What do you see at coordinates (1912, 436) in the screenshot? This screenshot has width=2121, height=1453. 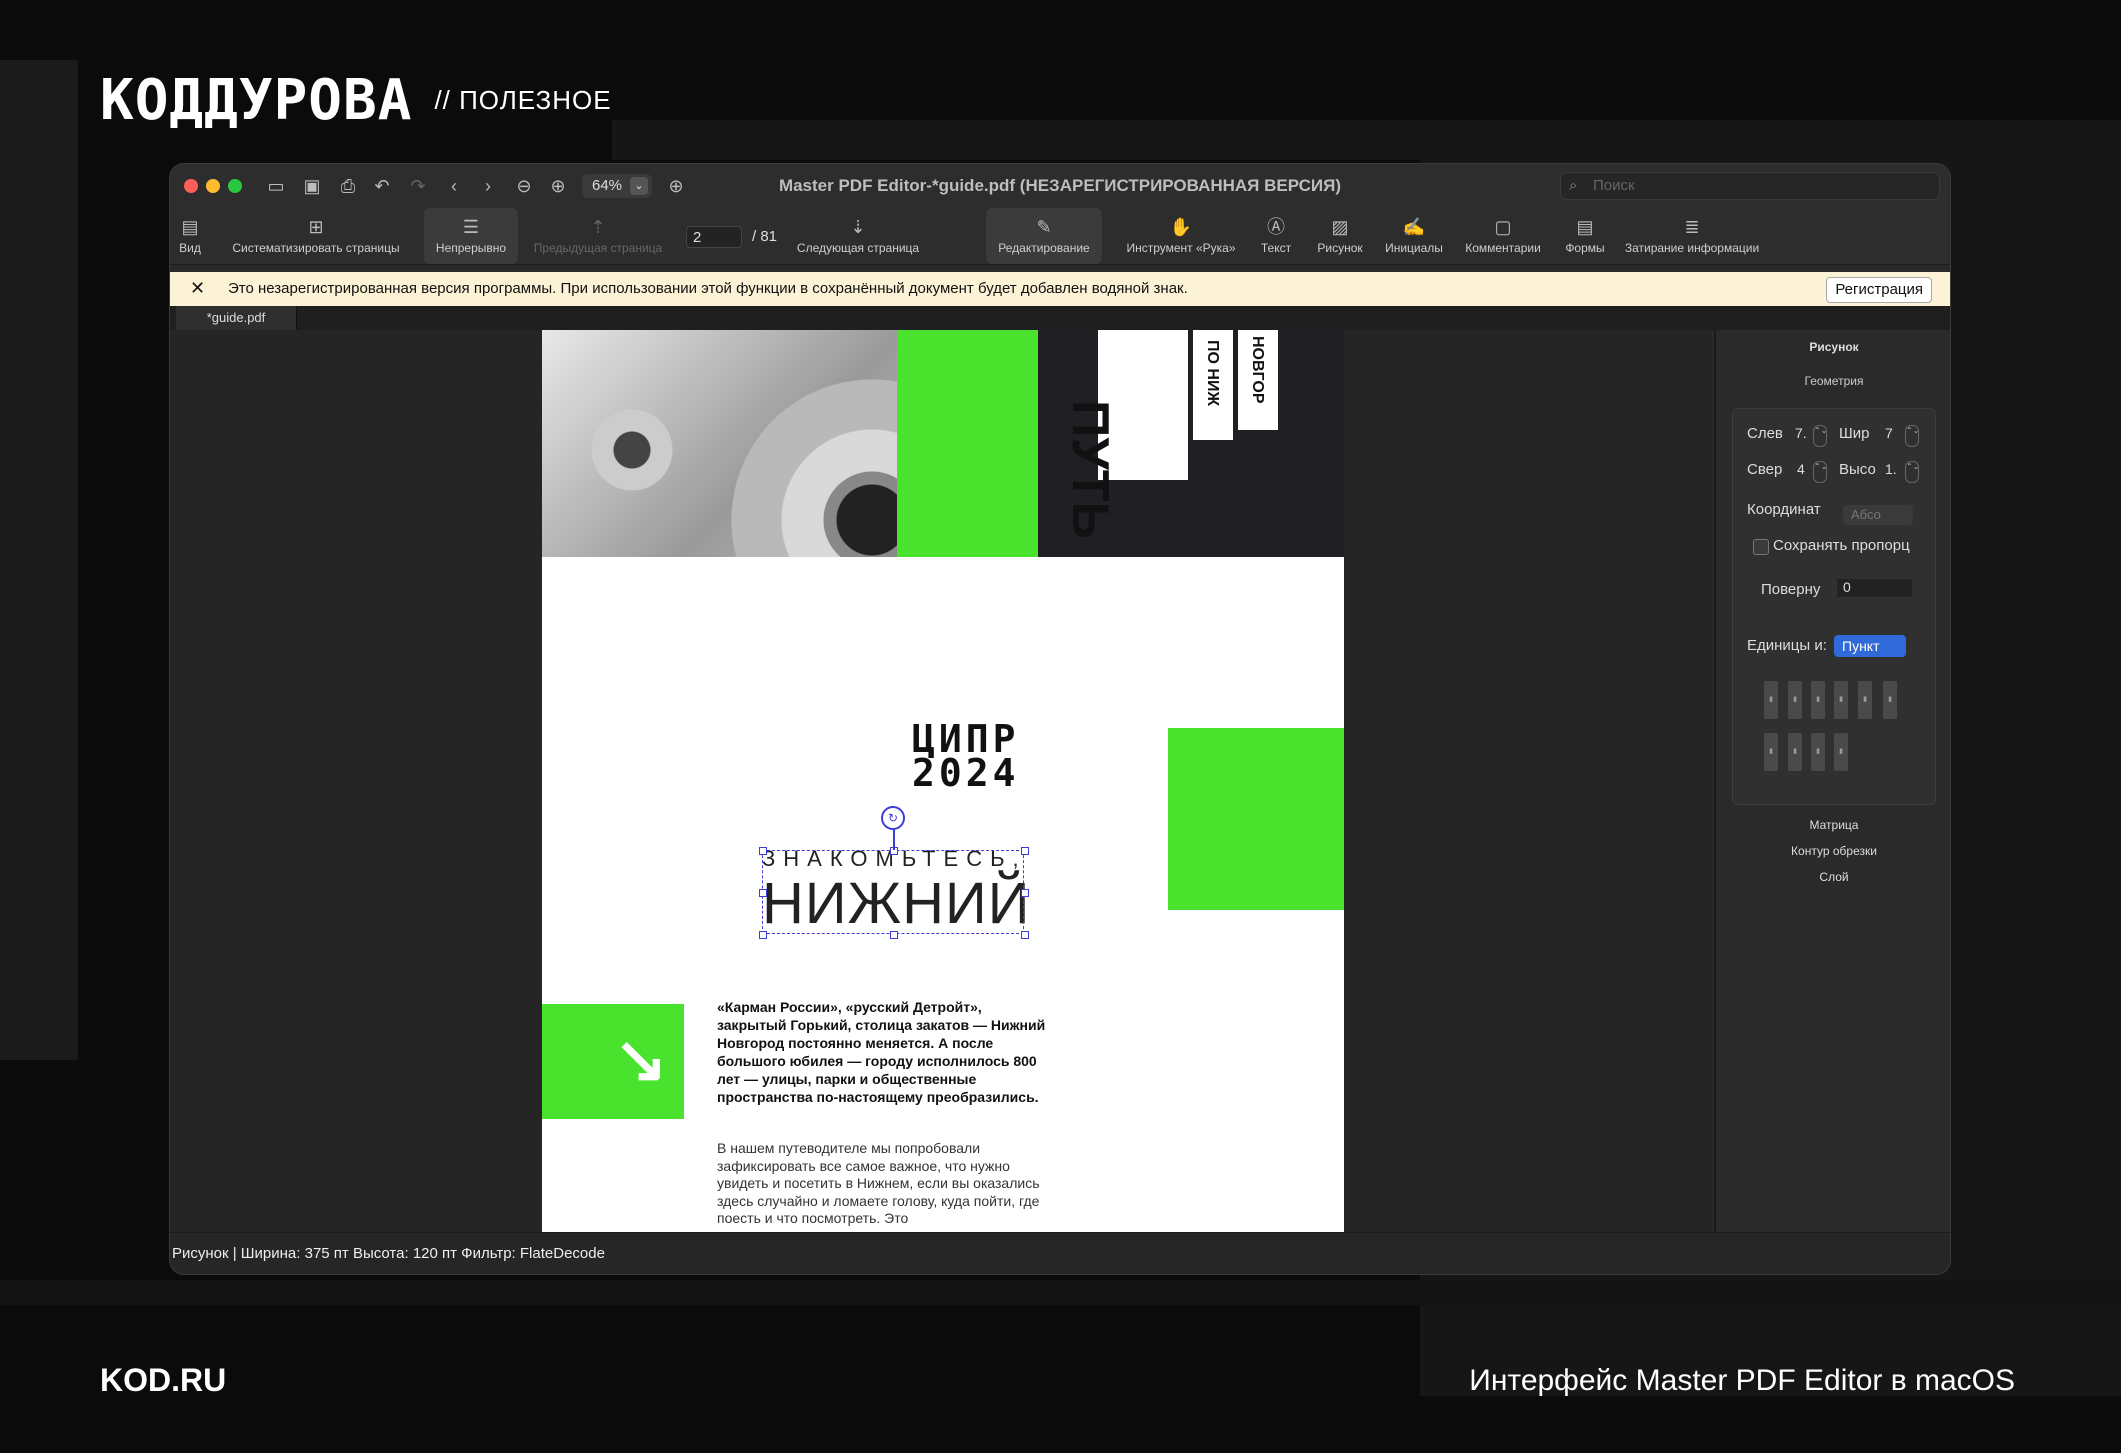 I see `width-stepper: ⌃⌄` at bounding box center [1912, 436].